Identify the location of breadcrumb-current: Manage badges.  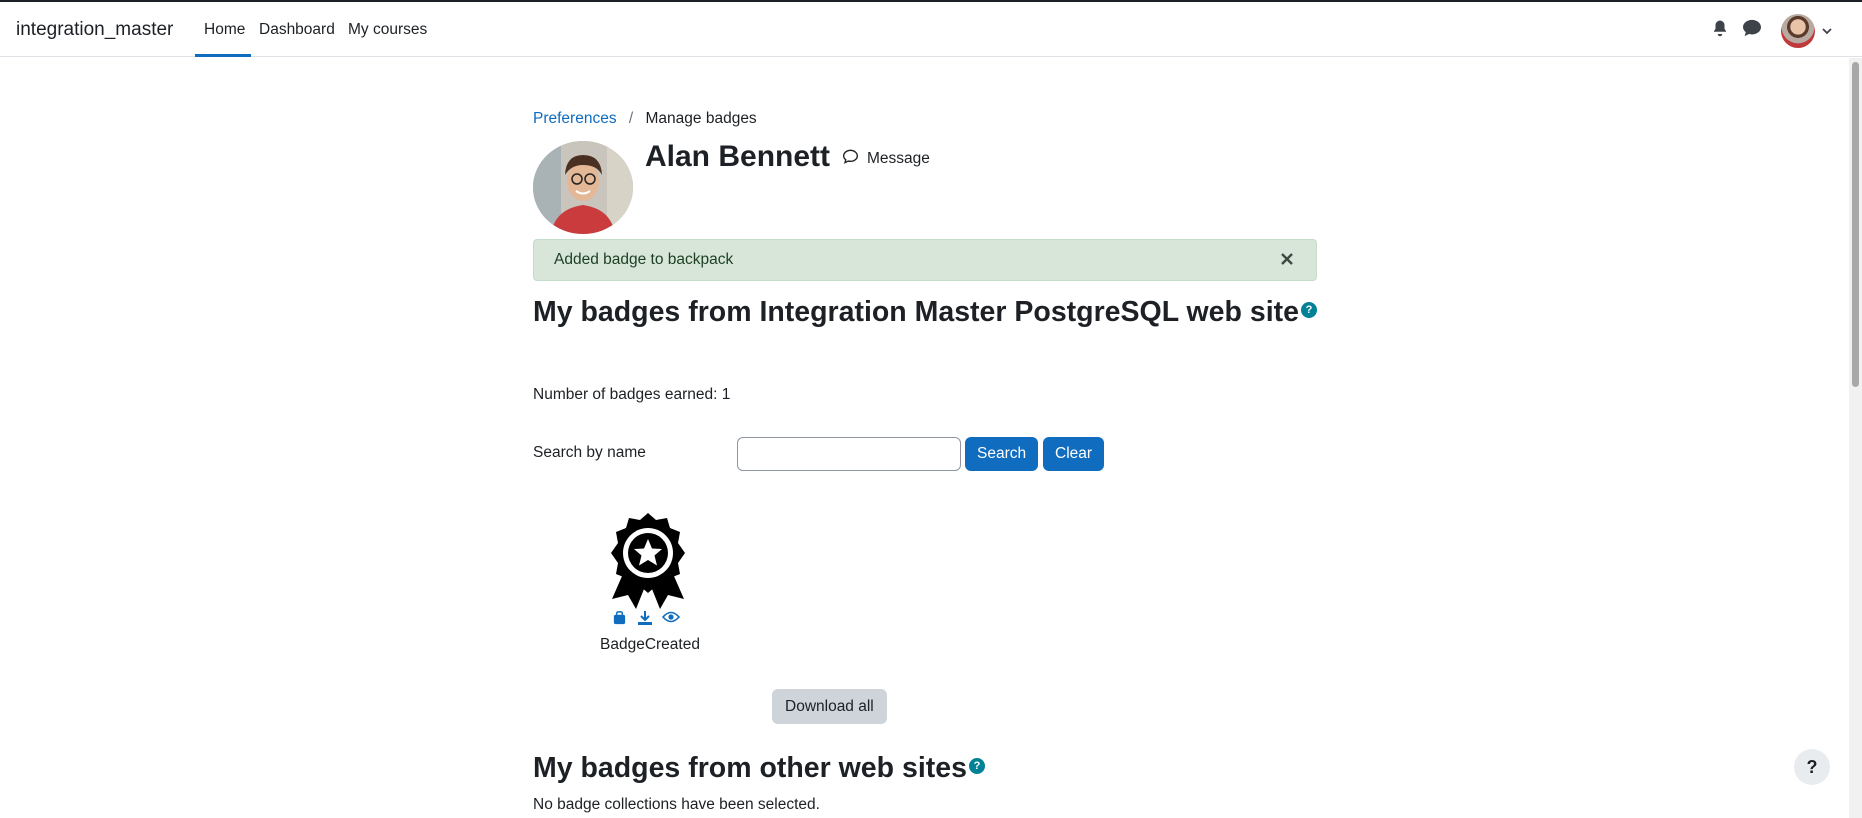
(701, 118).